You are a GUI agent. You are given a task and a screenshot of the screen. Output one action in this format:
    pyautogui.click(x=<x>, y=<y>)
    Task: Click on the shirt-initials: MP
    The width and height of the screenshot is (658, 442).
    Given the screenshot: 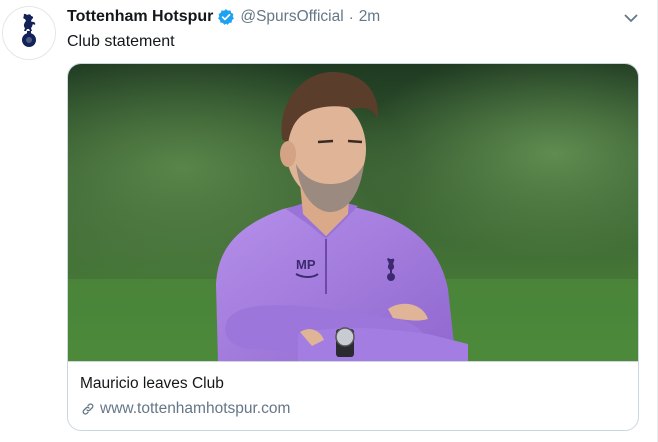 What is the action you would take?
    pyautogui.click(x=306, y=264)
    